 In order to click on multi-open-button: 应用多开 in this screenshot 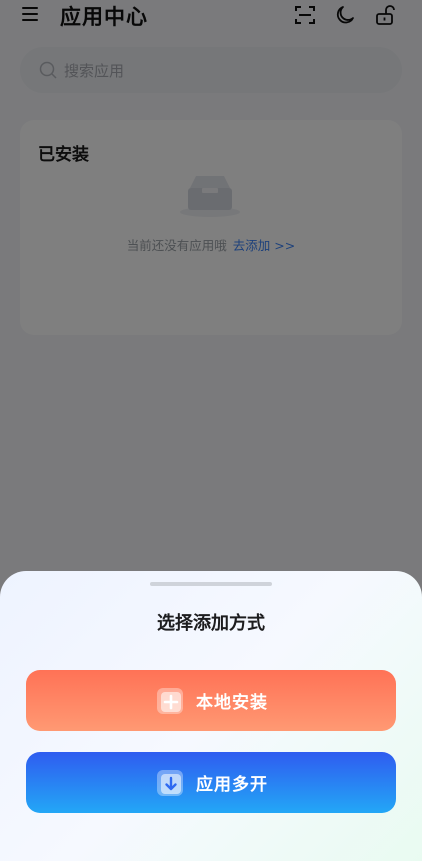, I will do `click(211, 782)`.